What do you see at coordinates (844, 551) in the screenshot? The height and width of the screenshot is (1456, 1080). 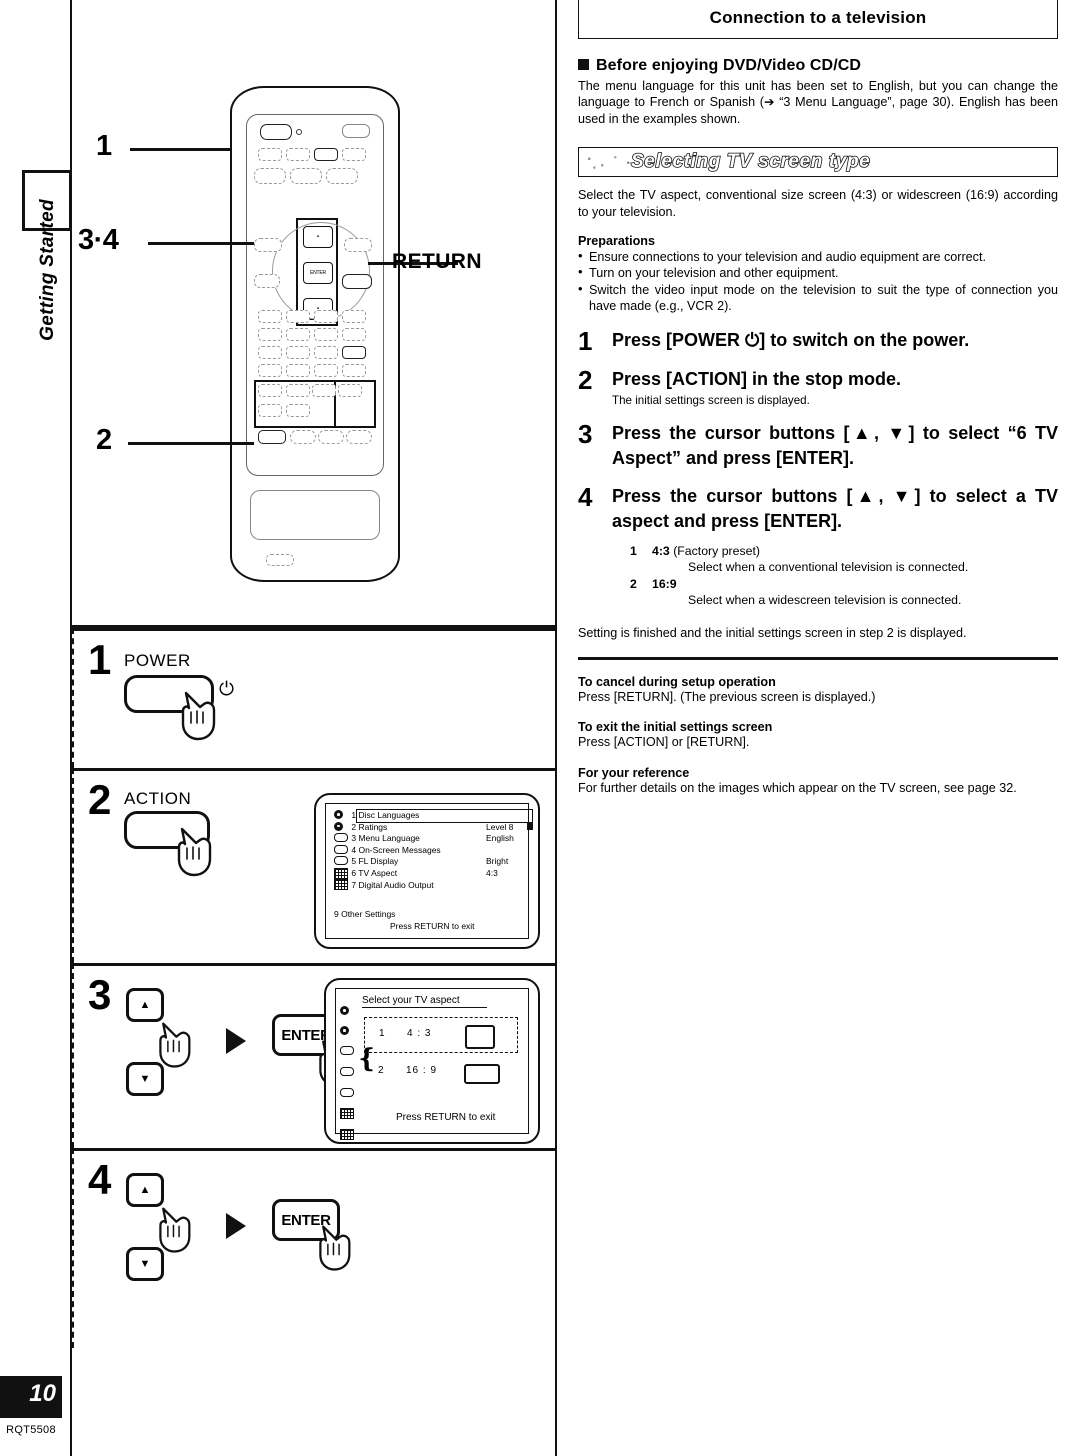 I see `aspect-option-line: 1 4:3 (Factory preset)` at bounding box center [844, 551].